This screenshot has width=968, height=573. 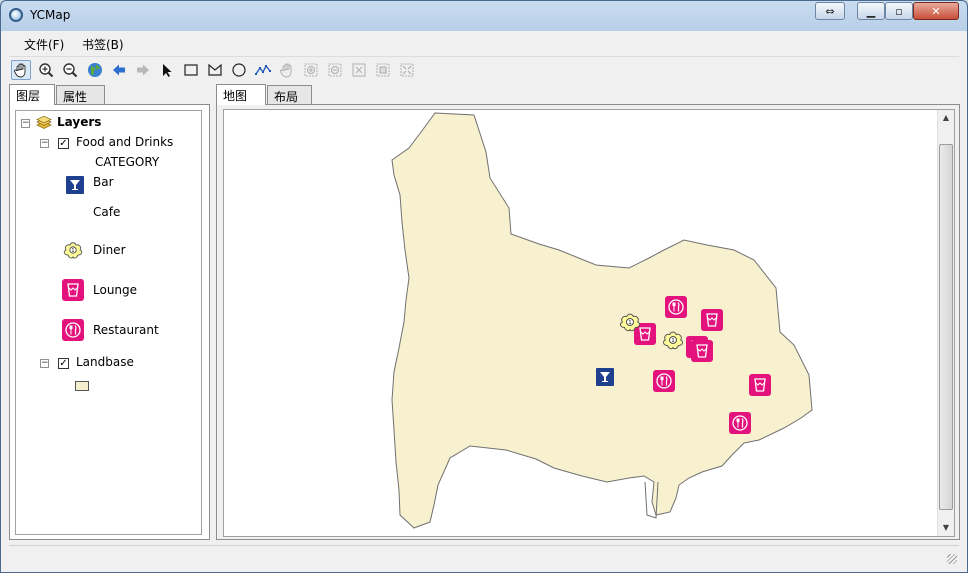 I want to click on cocktail-icon, so click(x=75, y=185).